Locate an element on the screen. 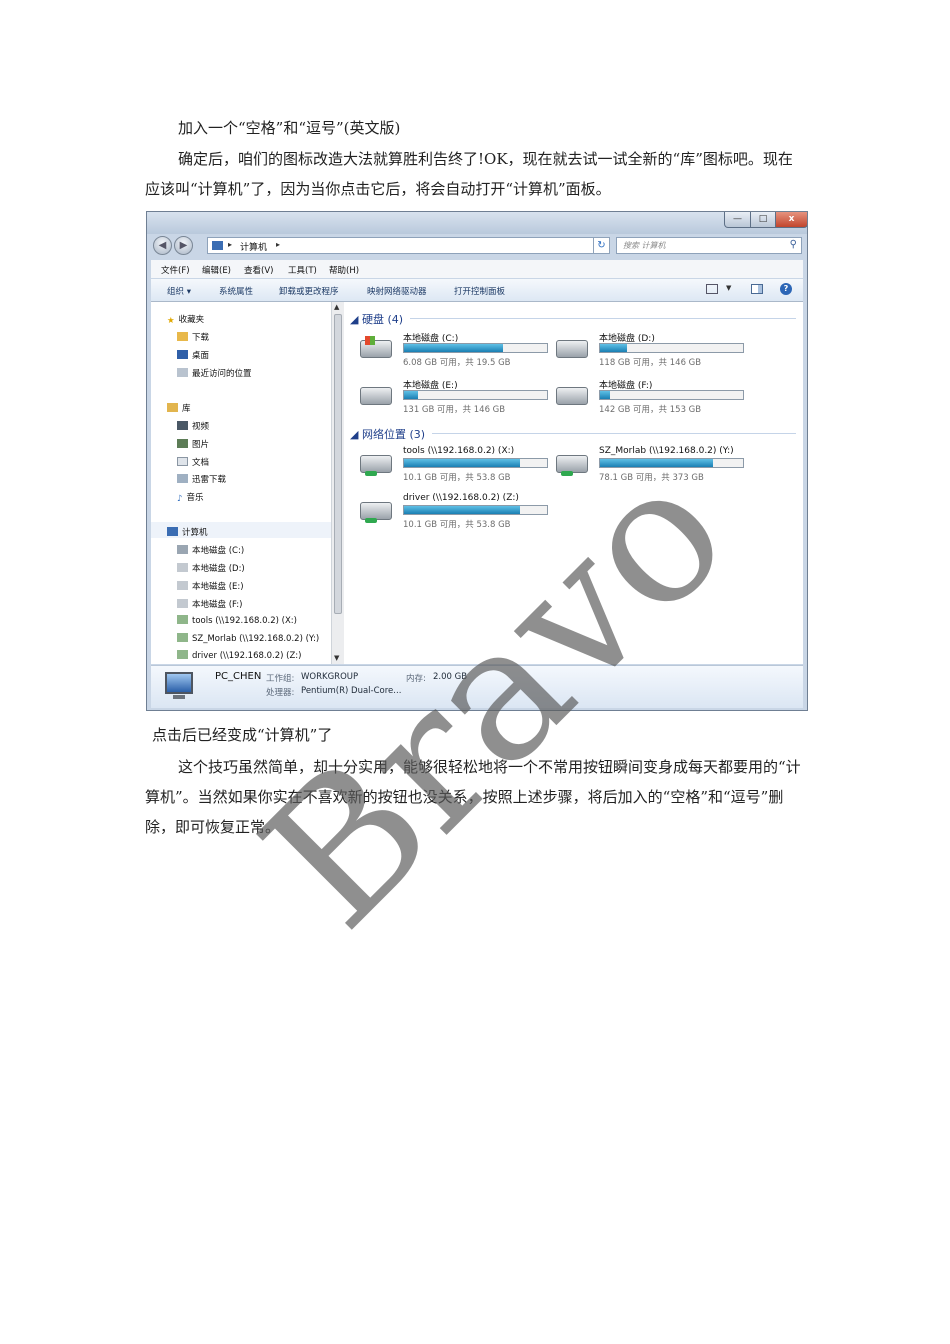 The image size is (950, 1344). drive-tile-c: 本地磁盘 (C:) 6.08 GB 可用，共 19.5 GB is located at coordinates (455, 351).